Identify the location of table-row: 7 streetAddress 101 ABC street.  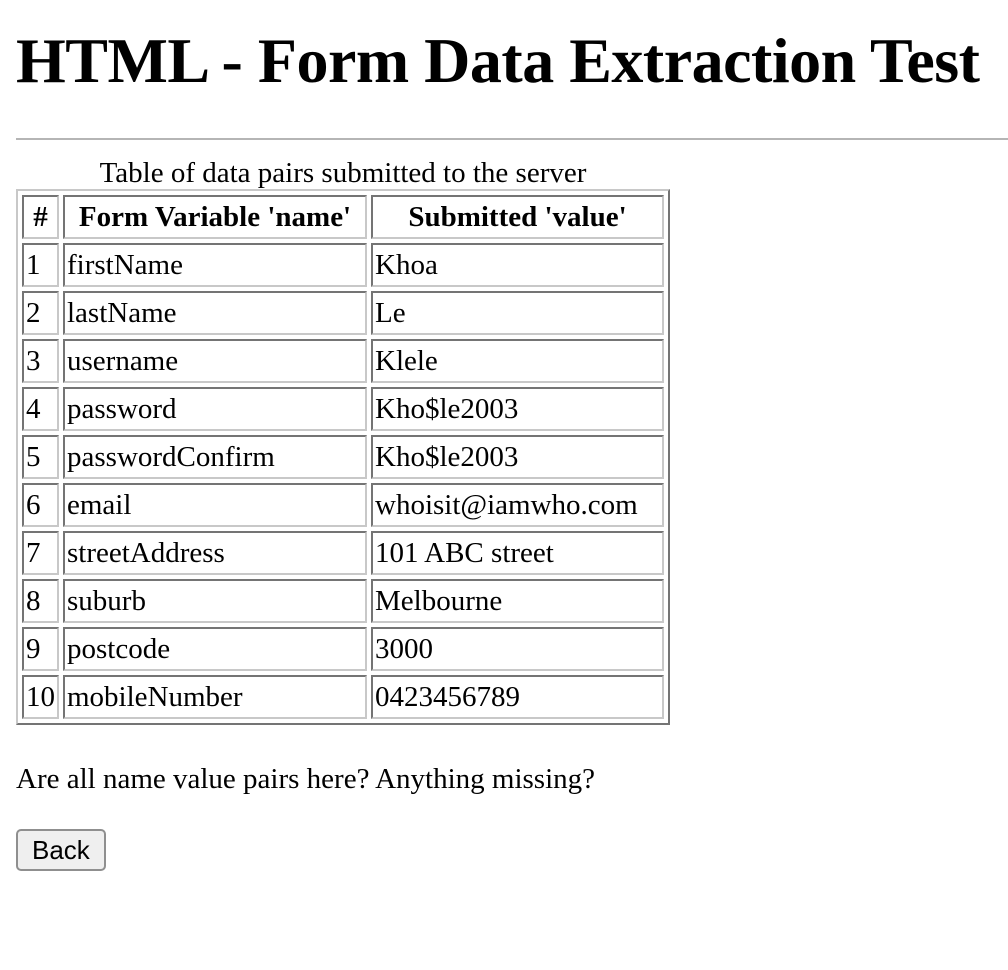
(343, 553).